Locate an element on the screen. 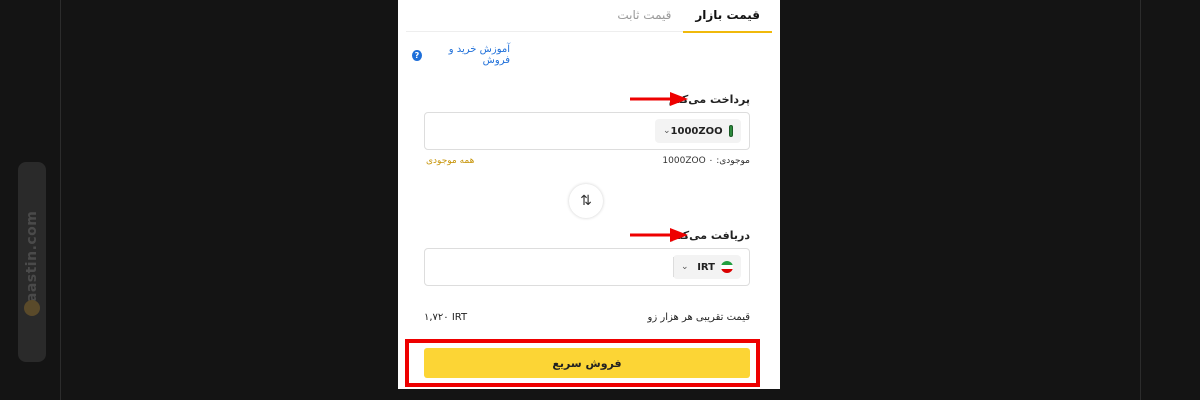 The height and width of the screenshot is (400, 1200). help-link: ? آموزش خرید و فروش is located at coordinates (461, 55).